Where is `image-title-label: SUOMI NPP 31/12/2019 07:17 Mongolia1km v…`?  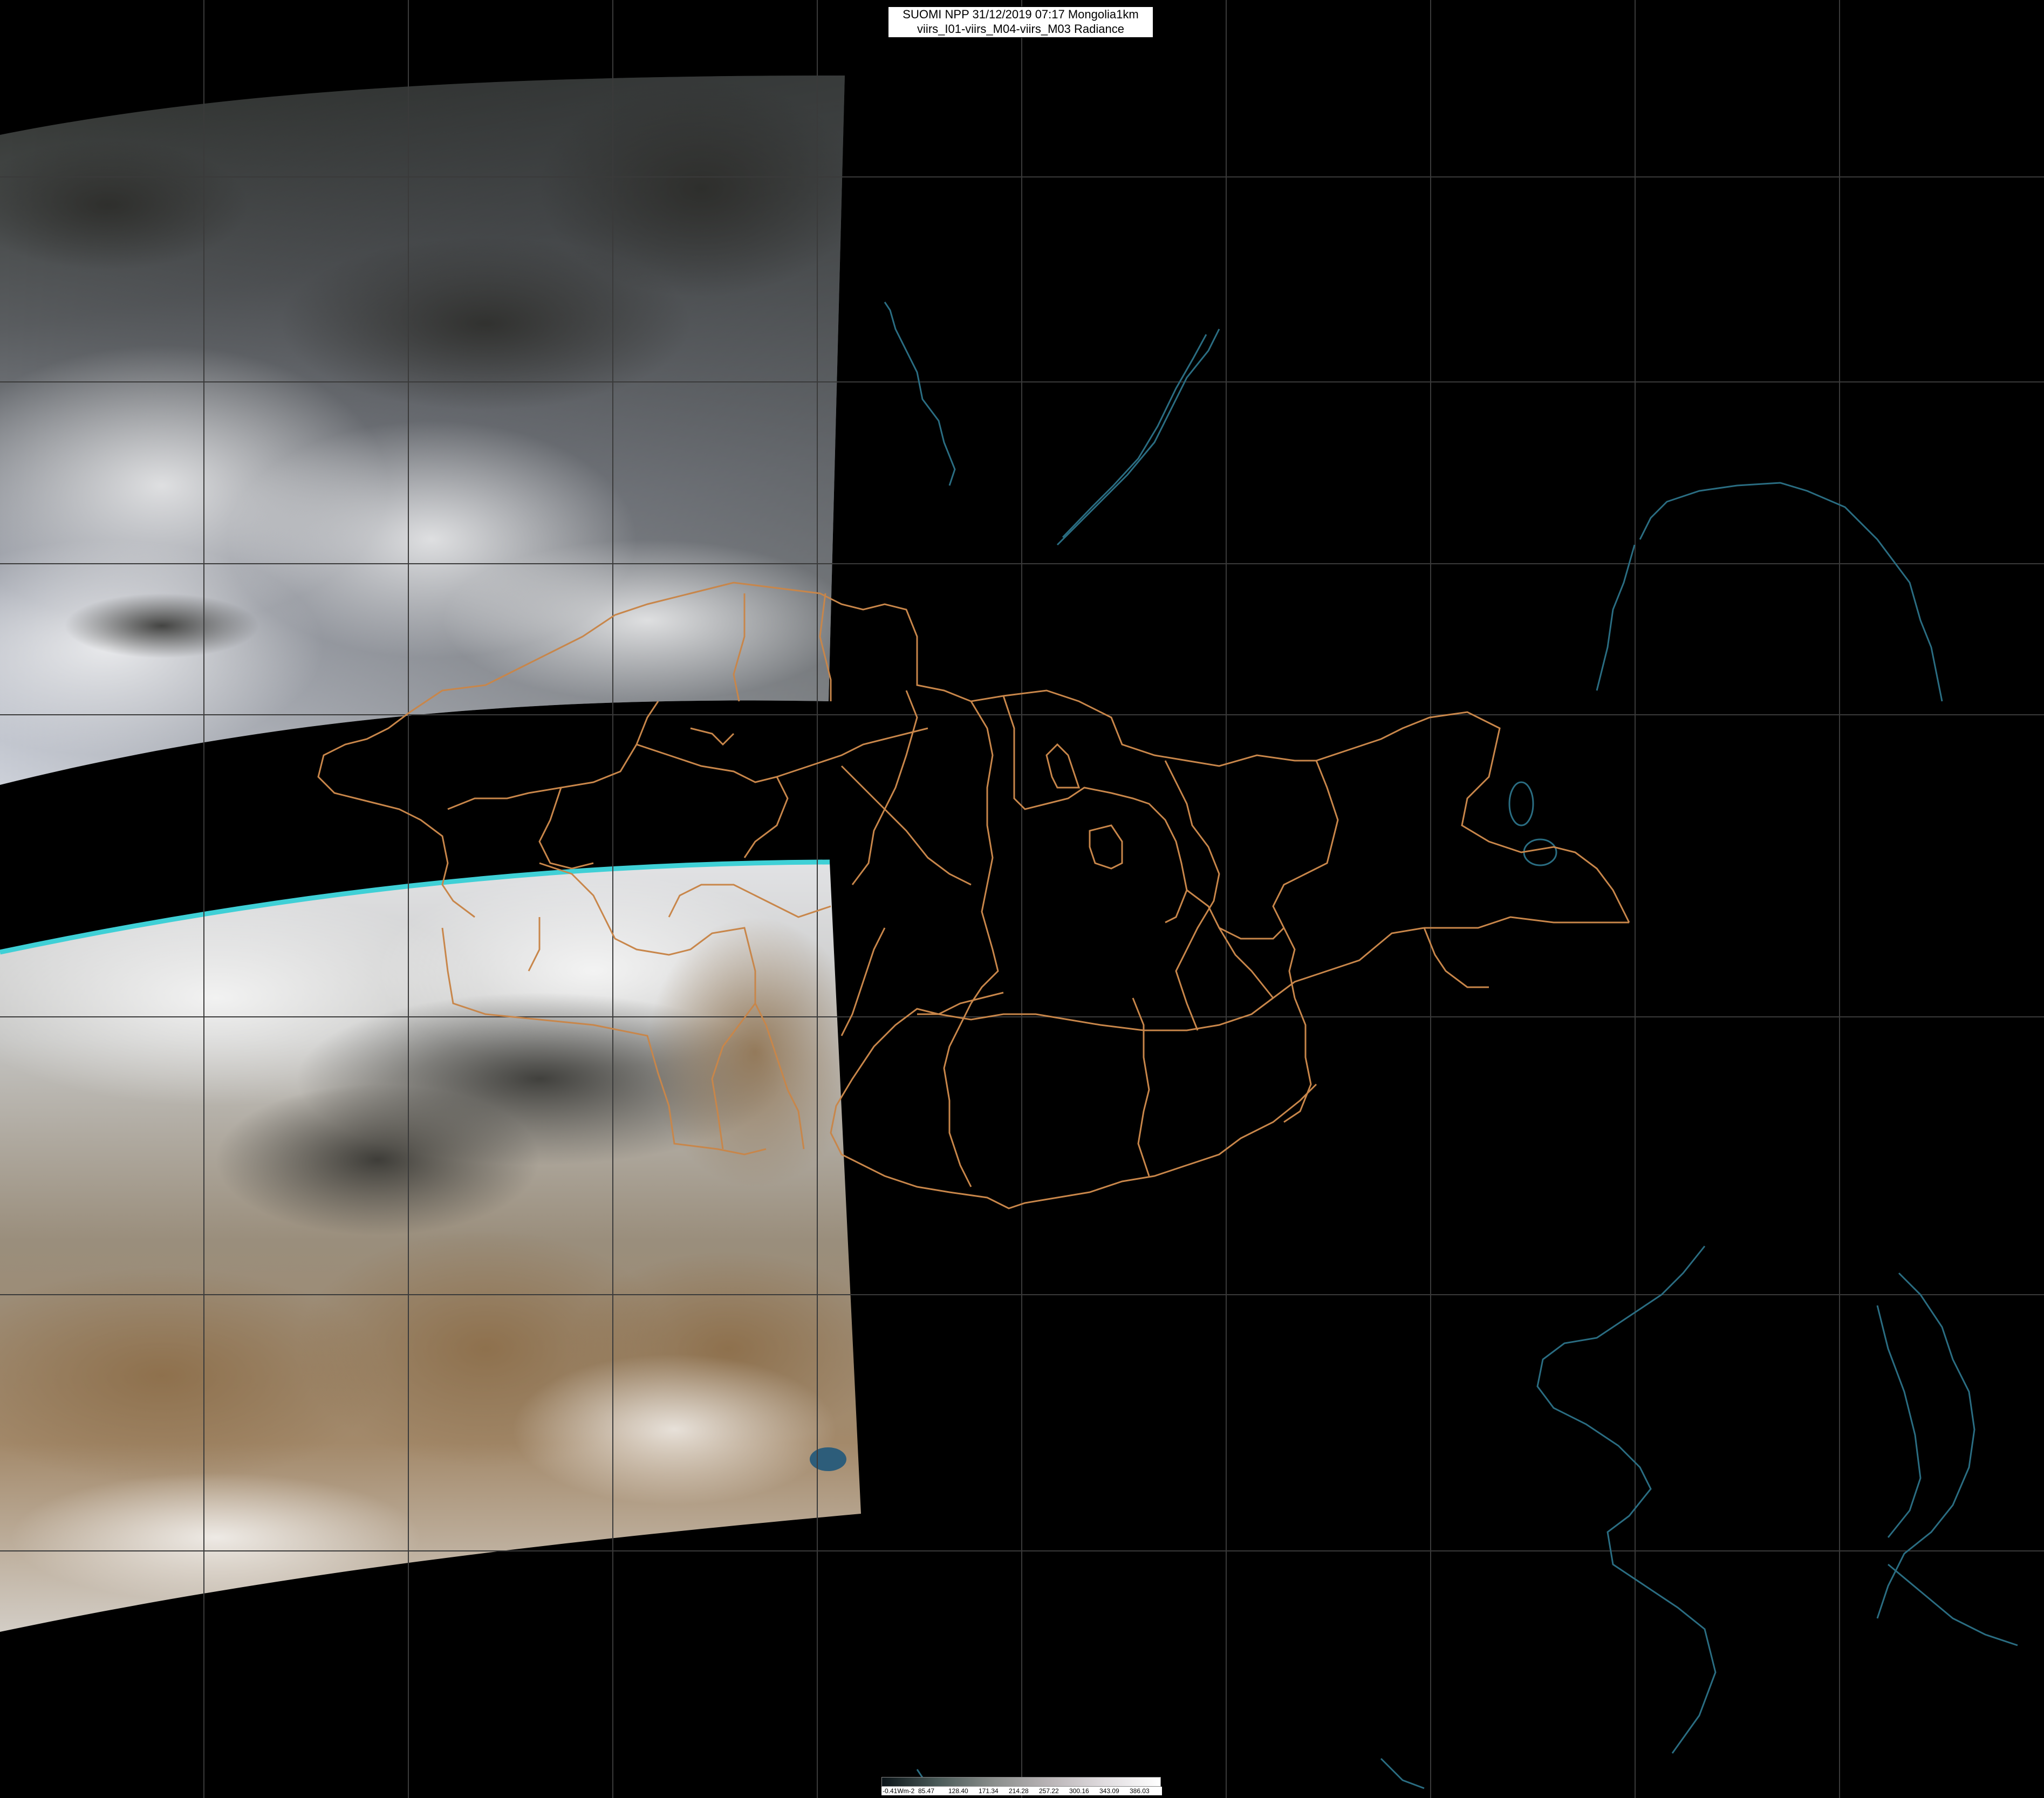 image-title-label: SUOMI NPP 31/12/2019 07:17 Mongolia1km v… is located at coordinates (1020, 22).